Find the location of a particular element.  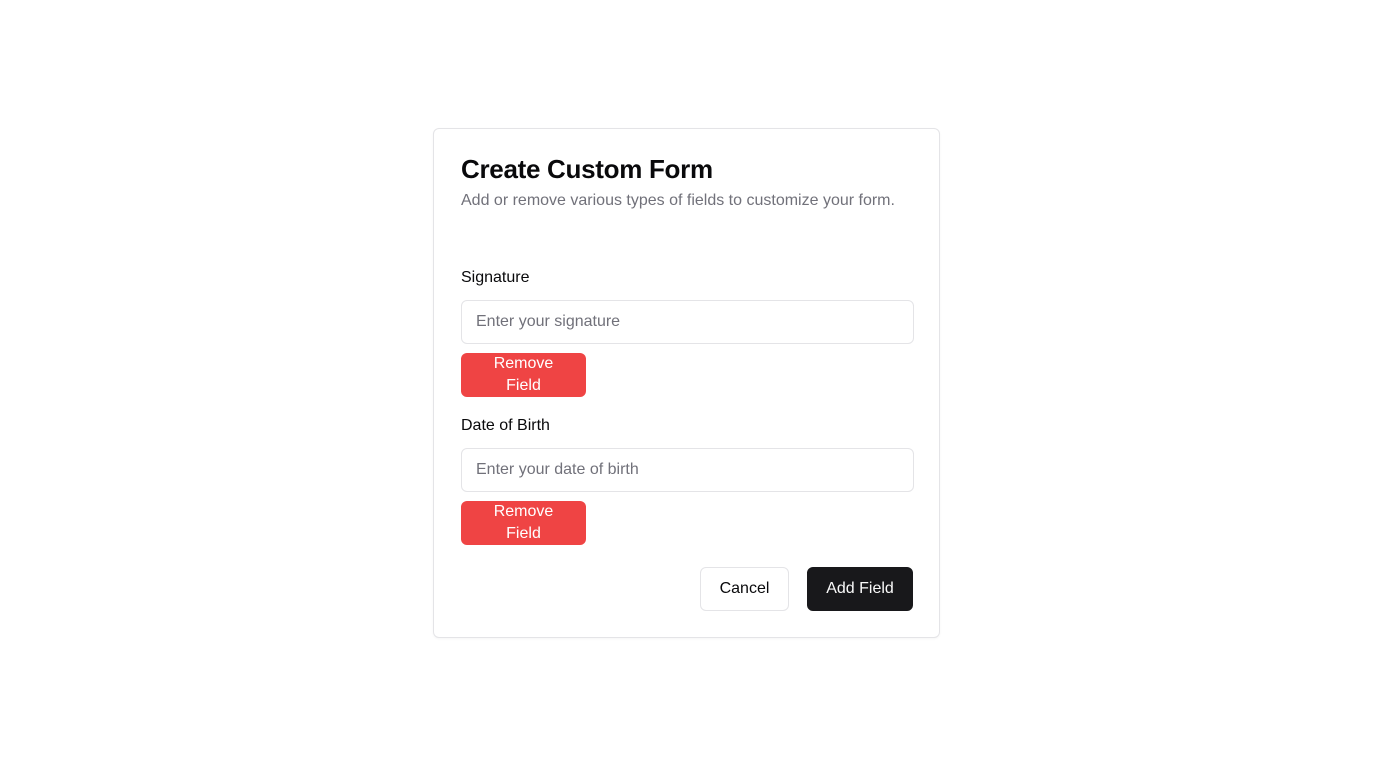

field-label-date-of-birth: Date of Birth is located at coordinates (505, 425).